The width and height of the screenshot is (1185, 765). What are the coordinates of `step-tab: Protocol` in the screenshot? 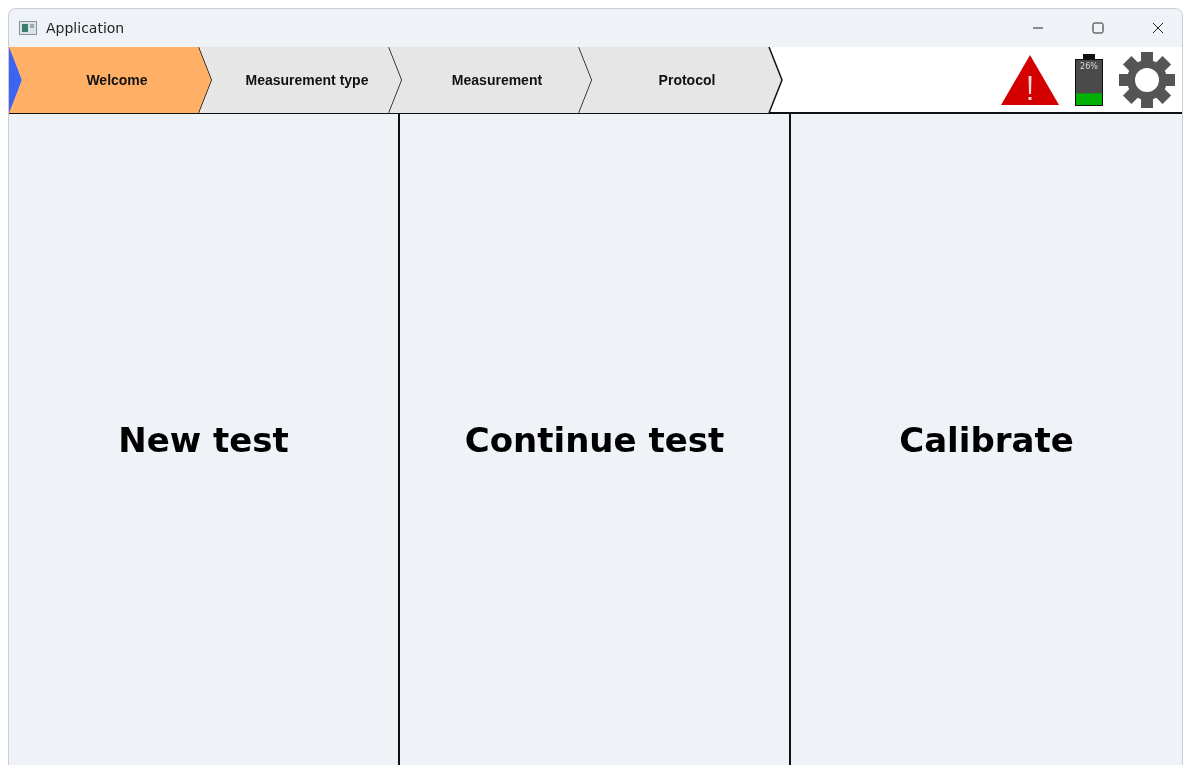 It's located at (681, 80).